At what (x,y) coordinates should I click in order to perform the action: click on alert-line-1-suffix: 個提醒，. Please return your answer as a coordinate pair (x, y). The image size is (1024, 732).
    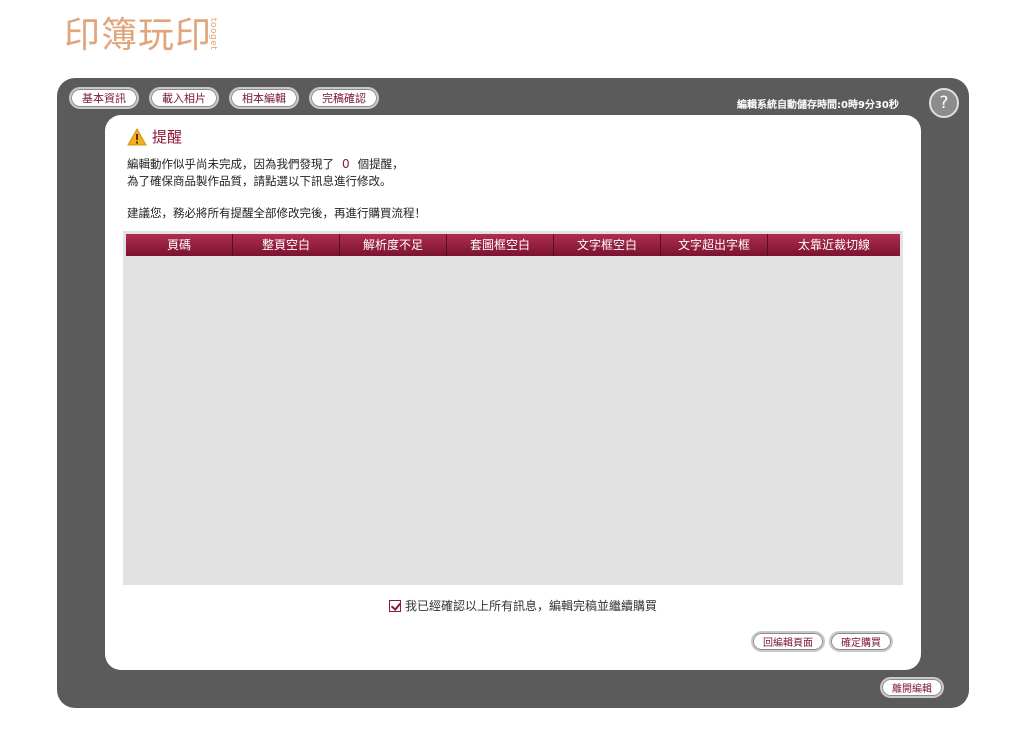
    Looking at the image, I should click on (380, 164).